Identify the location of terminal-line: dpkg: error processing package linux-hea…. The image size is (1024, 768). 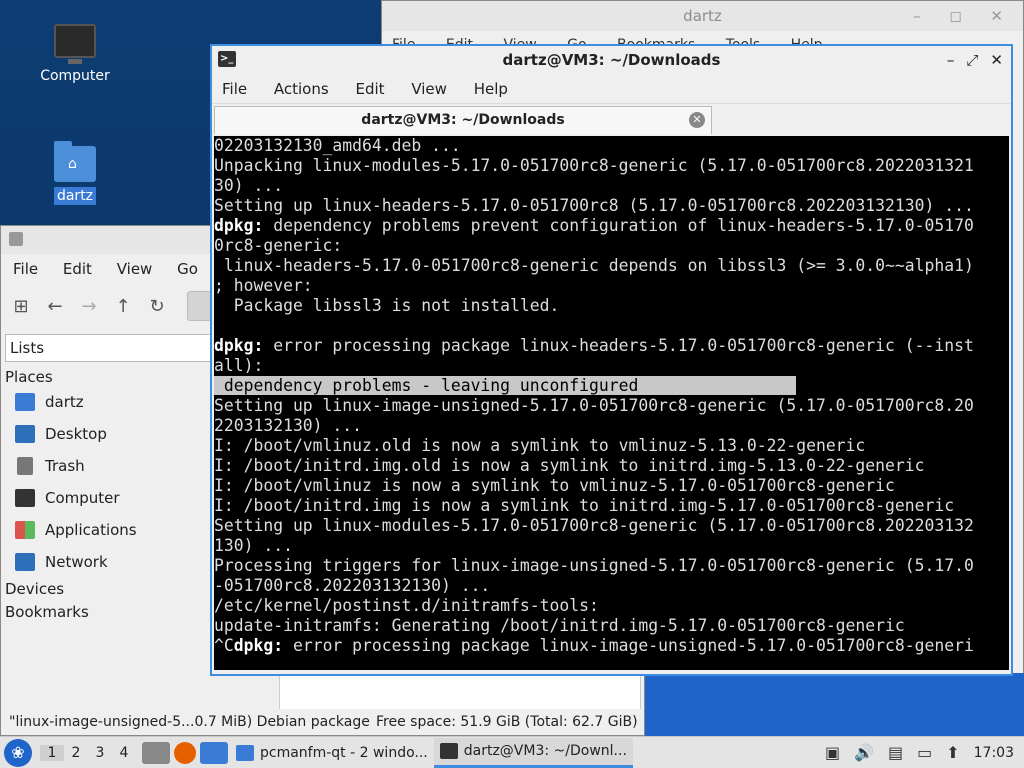
(594, 345).